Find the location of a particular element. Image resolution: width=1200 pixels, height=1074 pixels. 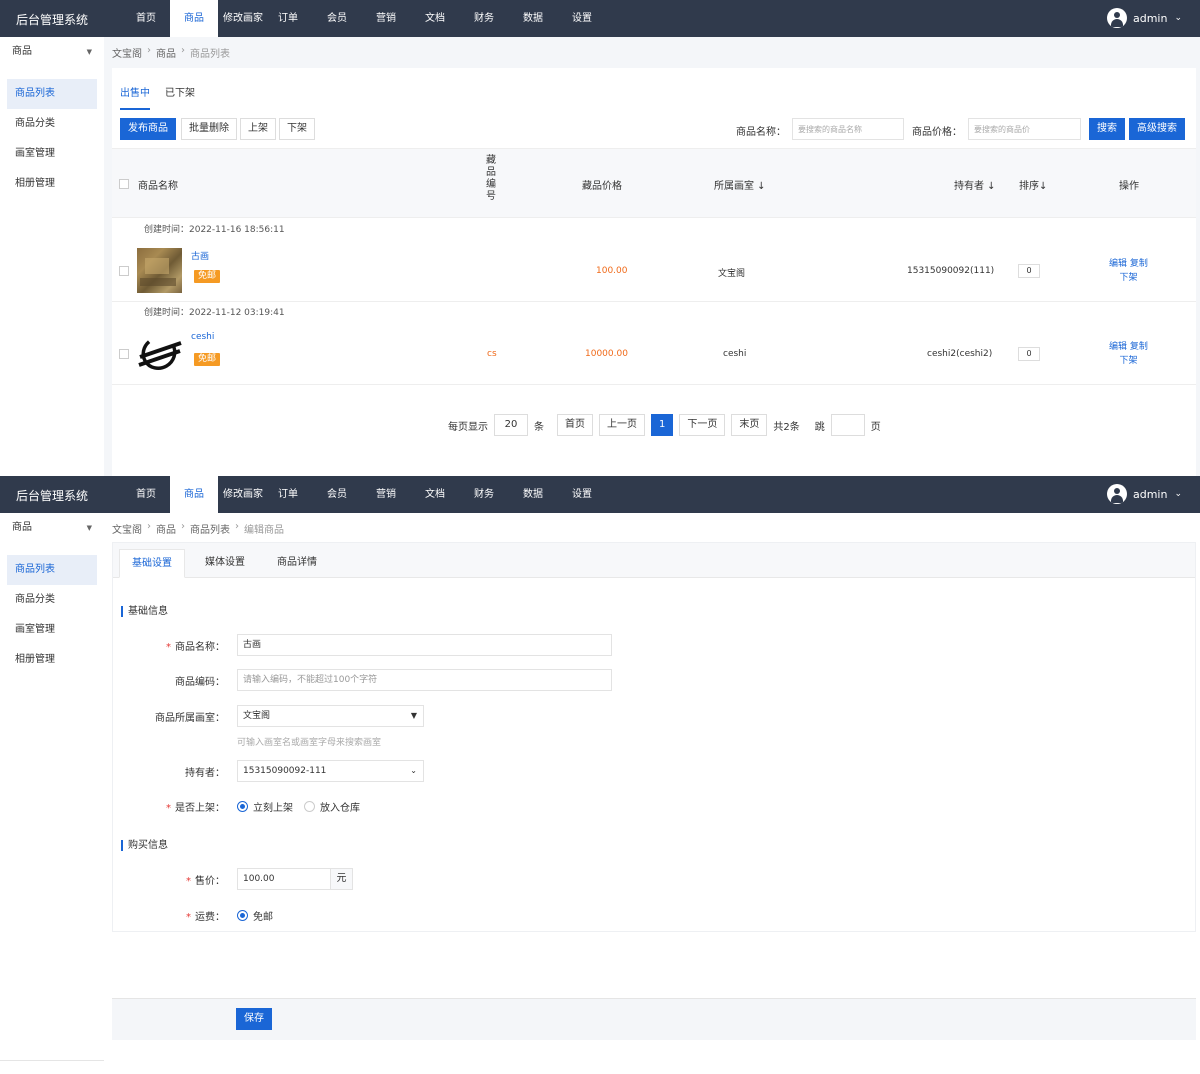

col-sort: 排序↓ is located at coordinates (1033, 184).